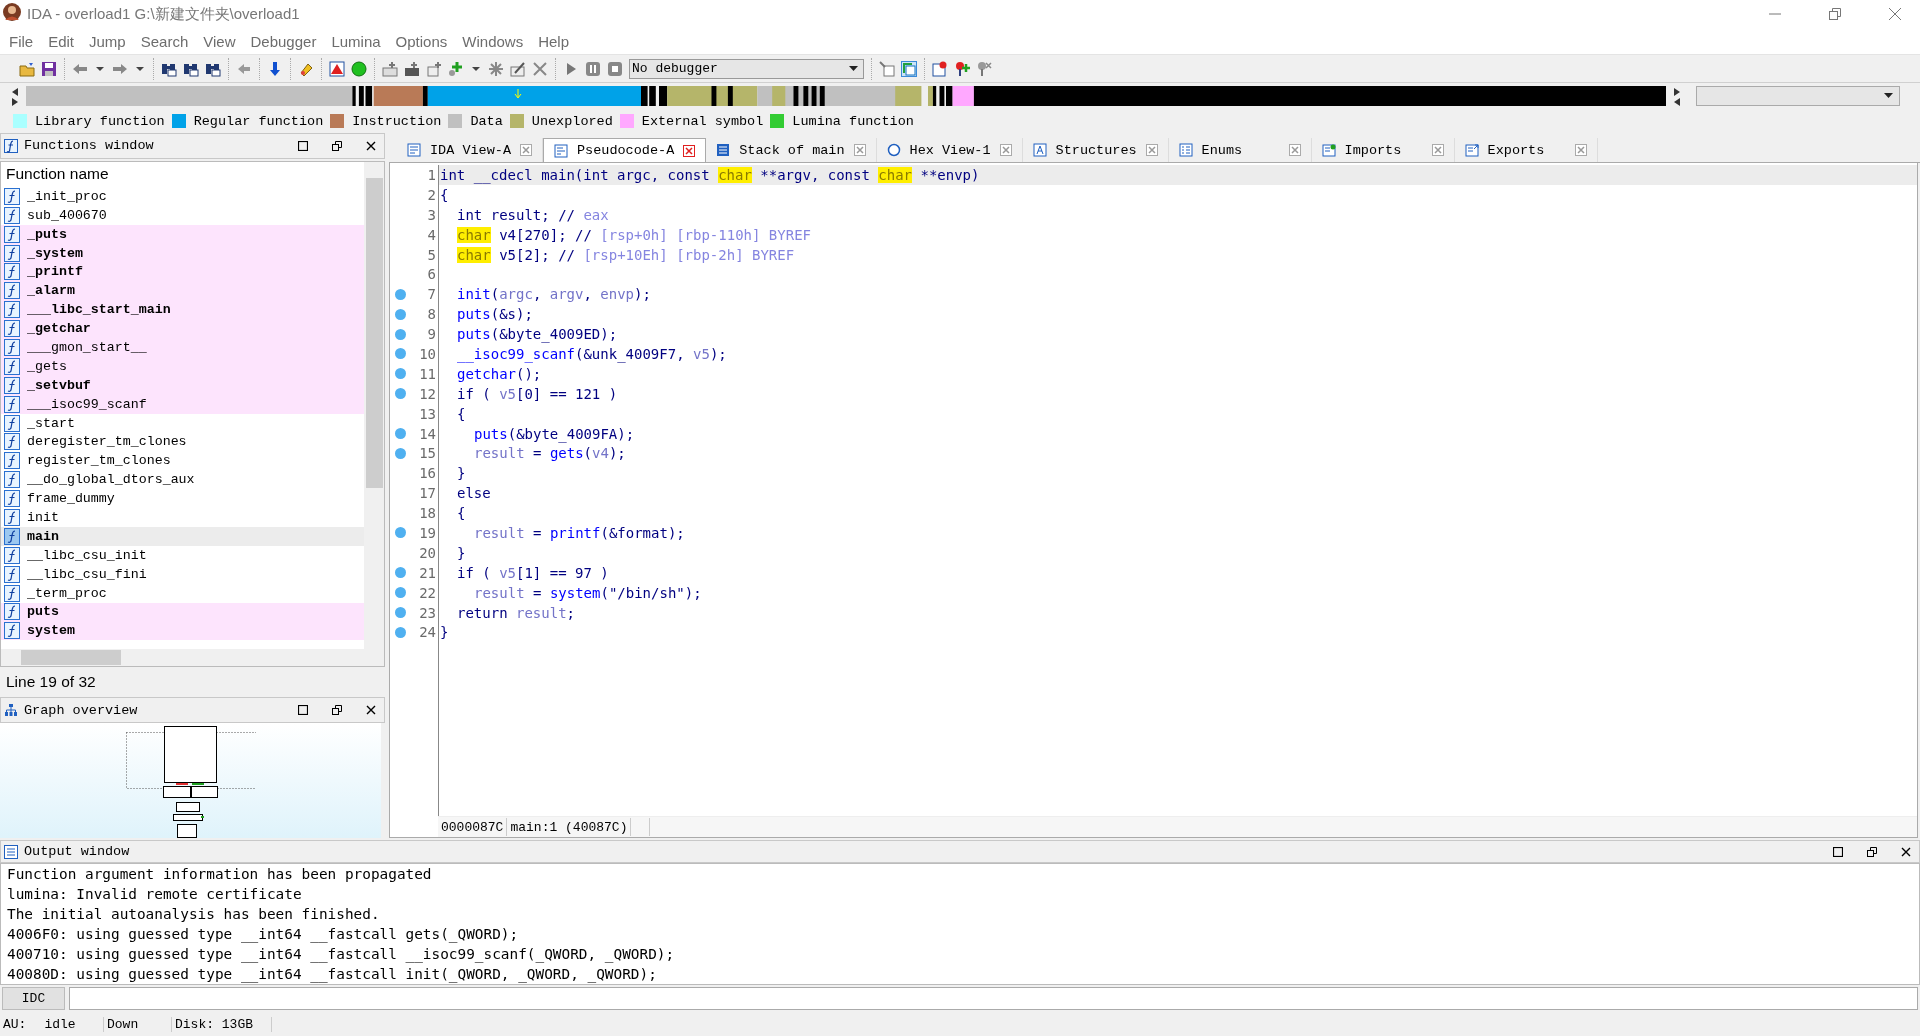  I want to click on menu-item: Help, so click(554, 41).